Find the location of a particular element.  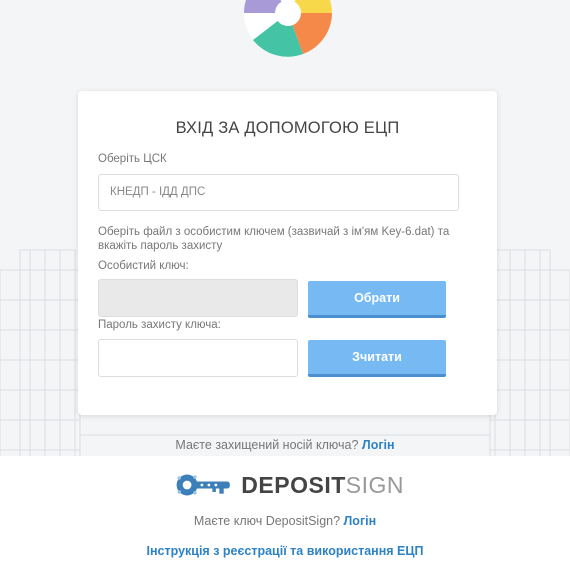

depositsign-text: Маєте ключ DepositSign? is located at coordinates (267, 521).